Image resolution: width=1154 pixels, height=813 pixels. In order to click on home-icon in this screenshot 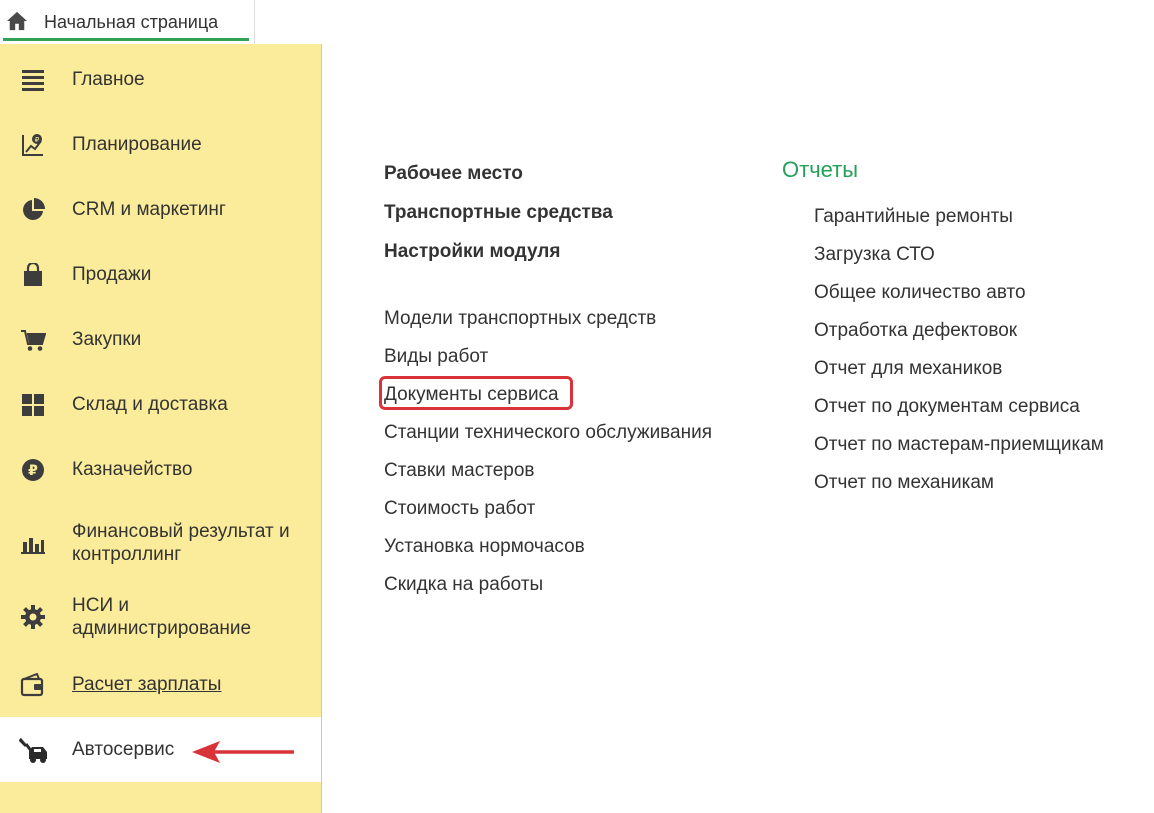, I will do `click(17, 21)`.